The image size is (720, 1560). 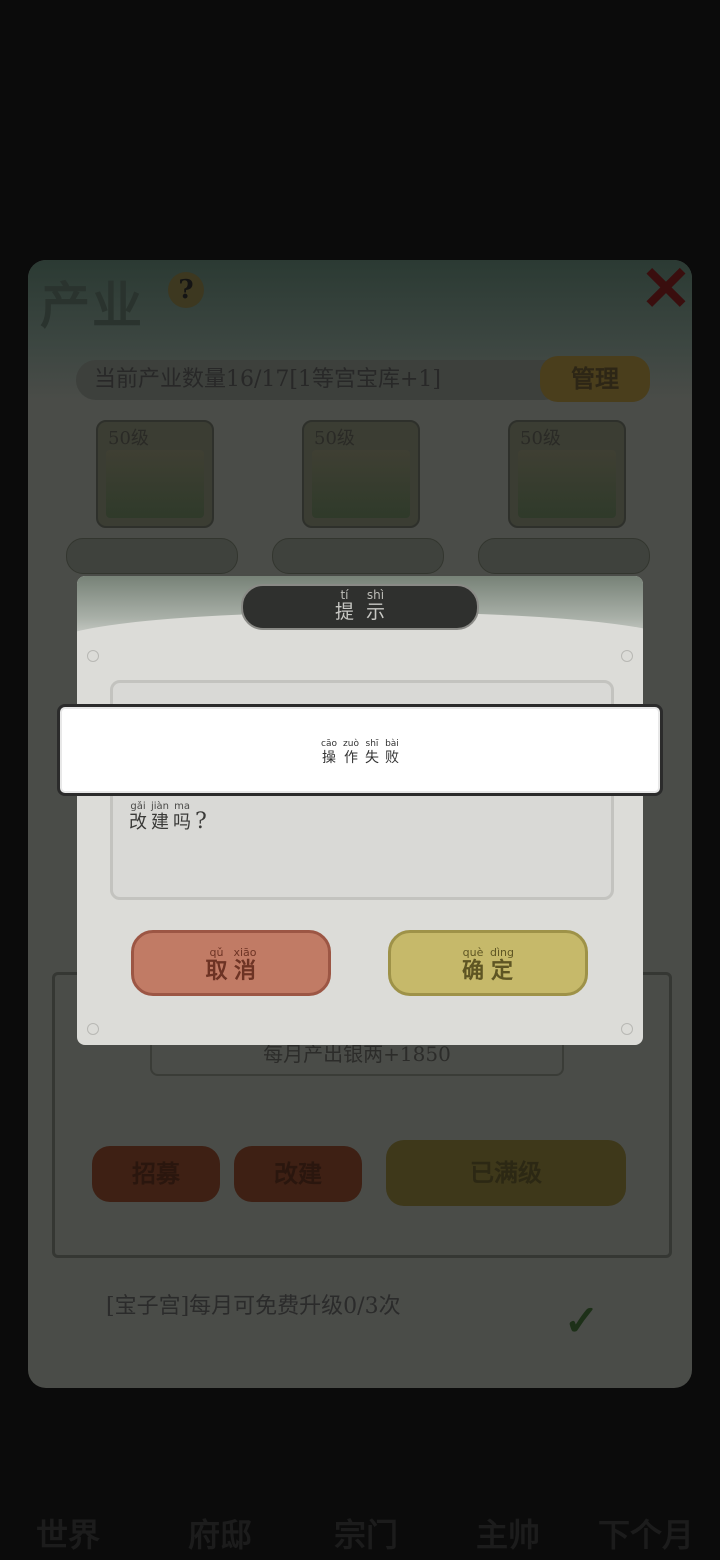 I want to click on cancel-button: qǔ 取 xiāo 消, so click(x=231, y=963).